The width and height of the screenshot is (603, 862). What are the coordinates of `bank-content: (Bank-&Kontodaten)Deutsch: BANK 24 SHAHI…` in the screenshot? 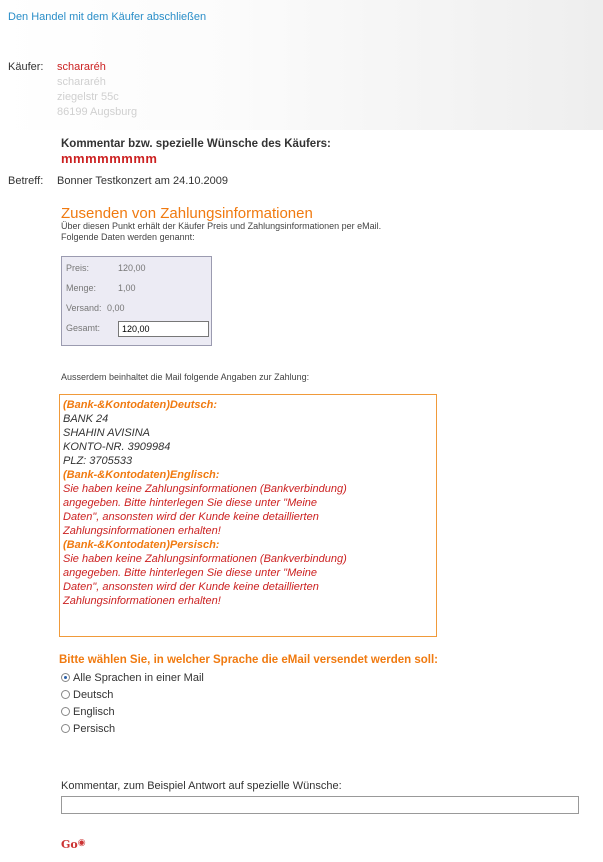 It's located at (205, 503).